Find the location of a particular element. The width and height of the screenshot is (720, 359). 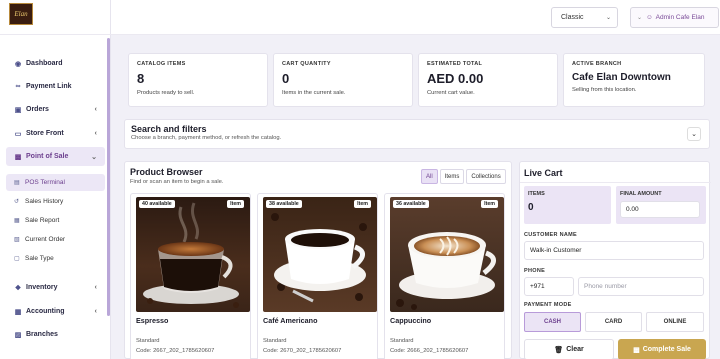

sidebar-sub-current-order: ▧ Current Order is located at coordinates (55, 239).